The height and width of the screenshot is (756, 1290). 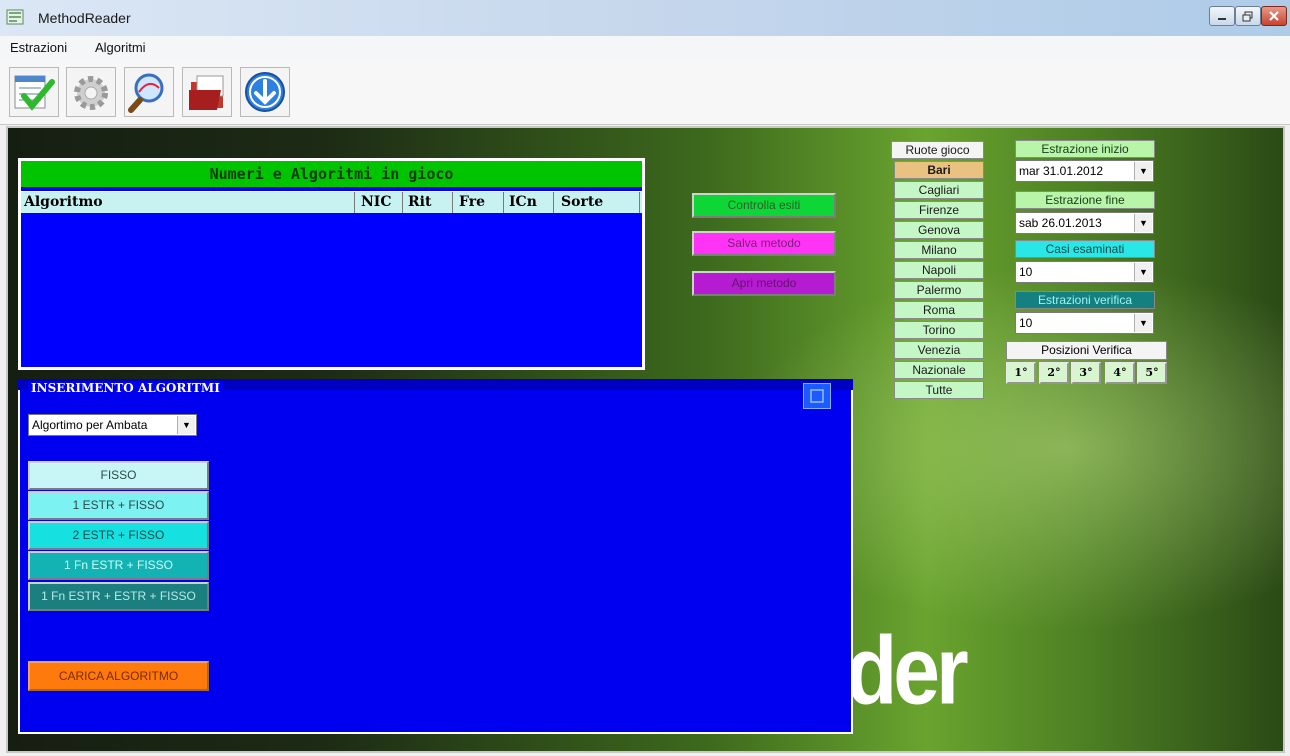 I want to click on folder-icon, so click(x=206, y=92).